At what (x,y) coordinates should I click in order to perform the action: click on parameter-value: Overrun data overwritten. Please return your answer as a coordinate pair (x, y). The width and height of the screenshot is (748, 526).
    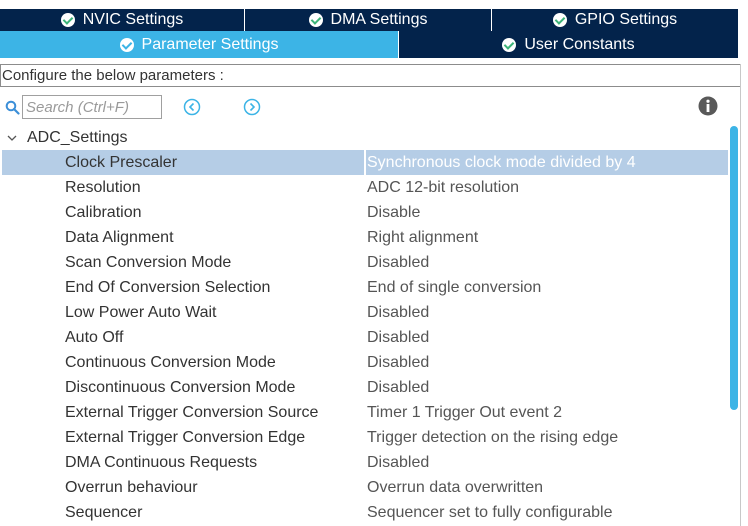
    Looking at the image, I should click on (455, 487).